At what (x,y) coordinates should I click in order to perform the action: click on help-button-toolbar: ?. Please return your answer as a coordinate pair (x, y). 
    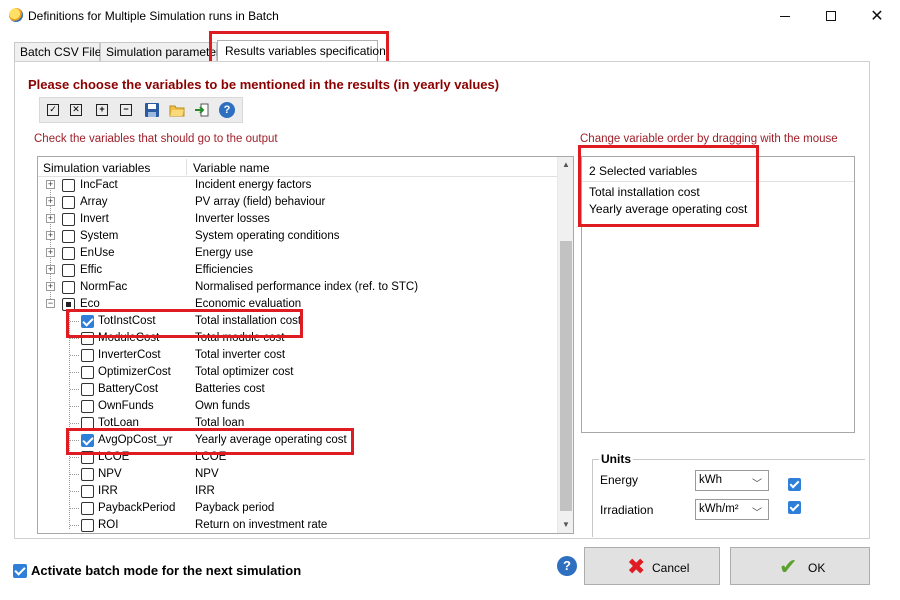
    Looking at the image, I should click on (227, 110).